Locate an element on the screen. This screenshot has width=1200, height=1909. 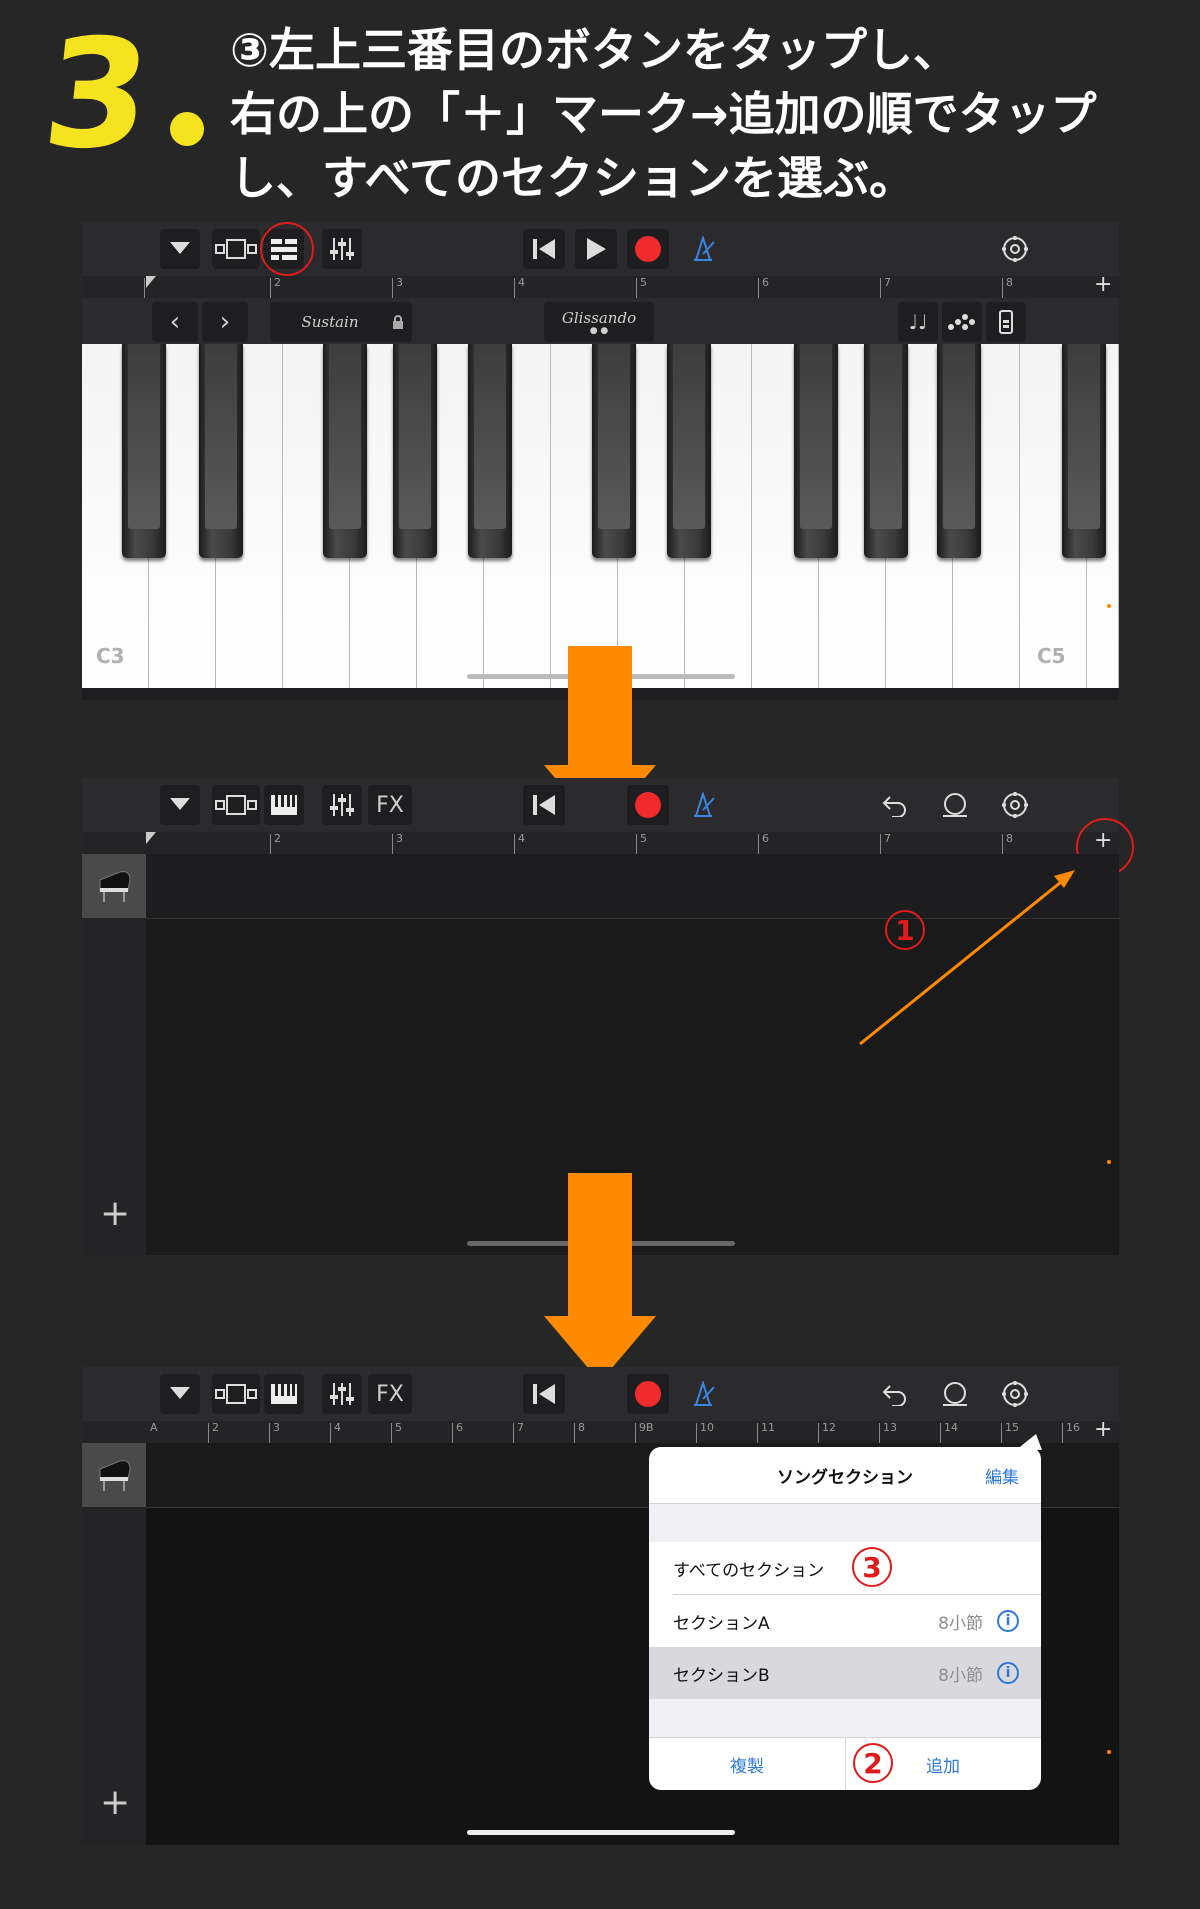
metronome-icon is located at coordinates (704, 804).